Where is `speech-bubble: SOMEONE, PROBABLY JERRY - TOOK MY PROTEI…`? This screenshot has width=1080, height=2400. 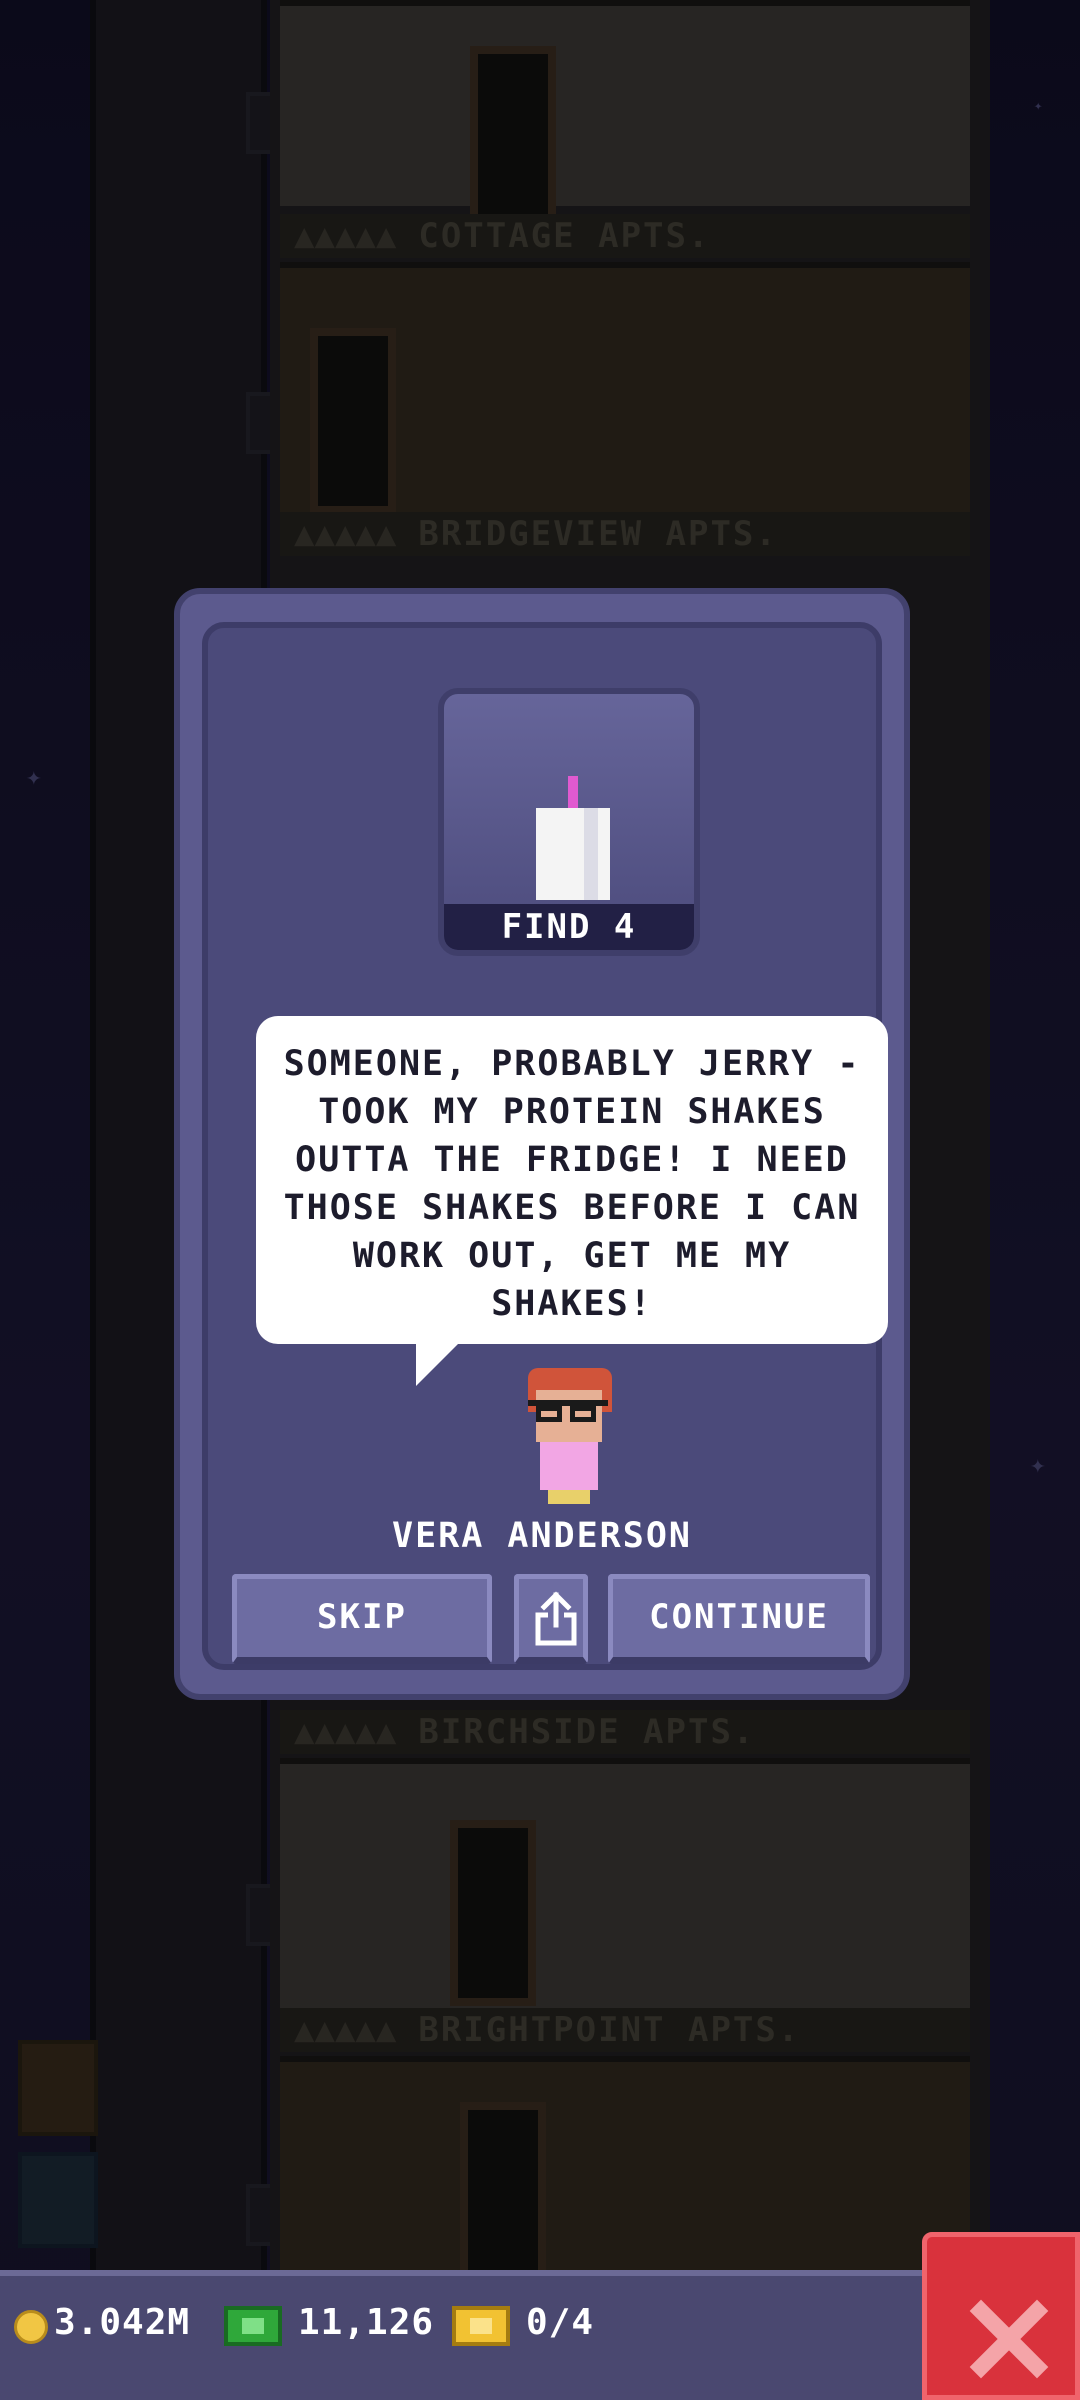
speech-bubble: SOMEONE, PROBABLY JERRY - TOOK MY PROTEI… is located at coordinates (572, 1201).